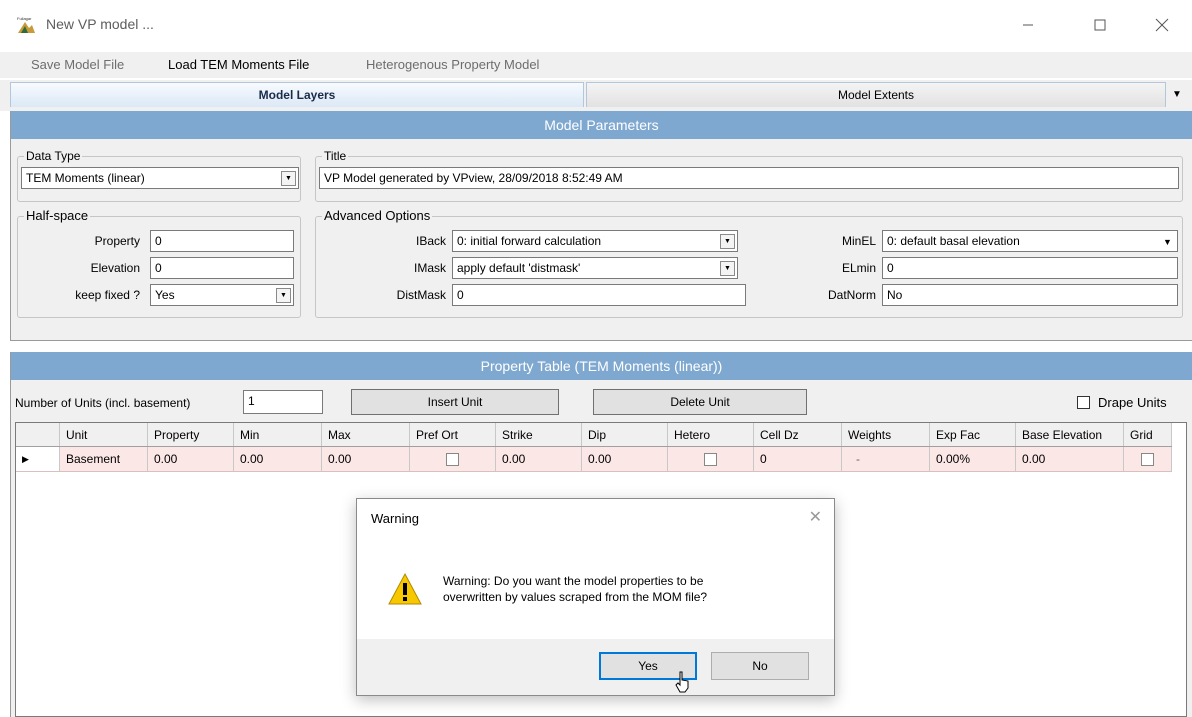 Image resolution: width=1192 pixels, height=717 pixels. Describe the element at coordinates (798, 434) in the screenshot. I see `column-header: Cell Dz` at that location.